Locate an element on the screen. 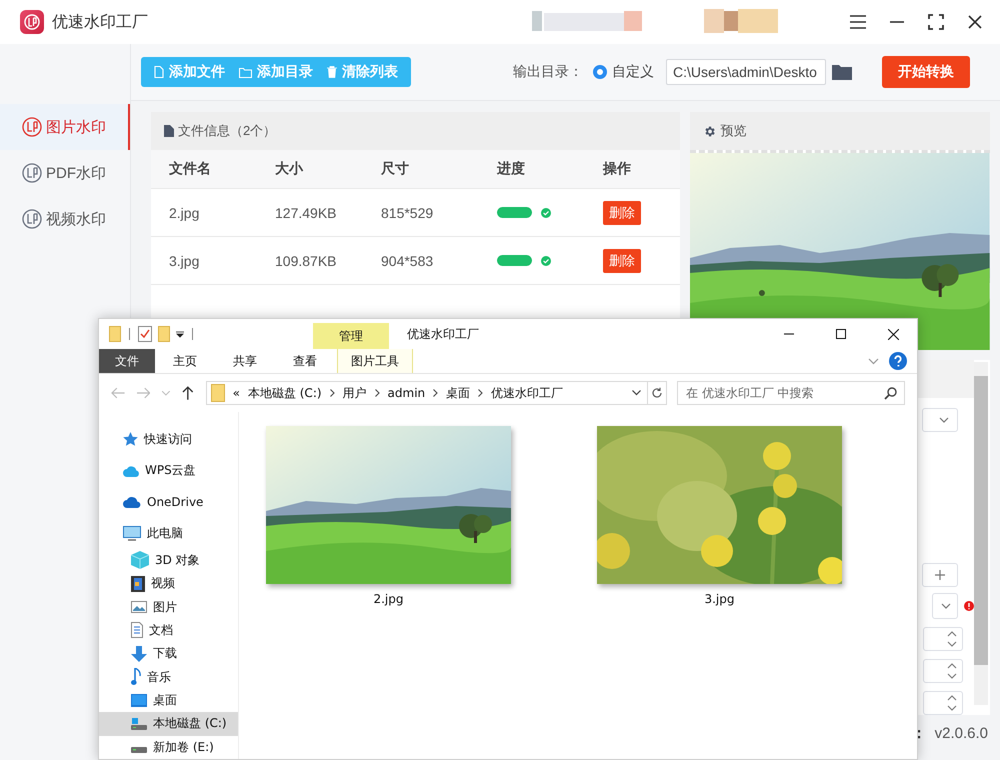 This screenshot has height=760, width=1000. up-arrow-icon is located at coordinates (188, 393).